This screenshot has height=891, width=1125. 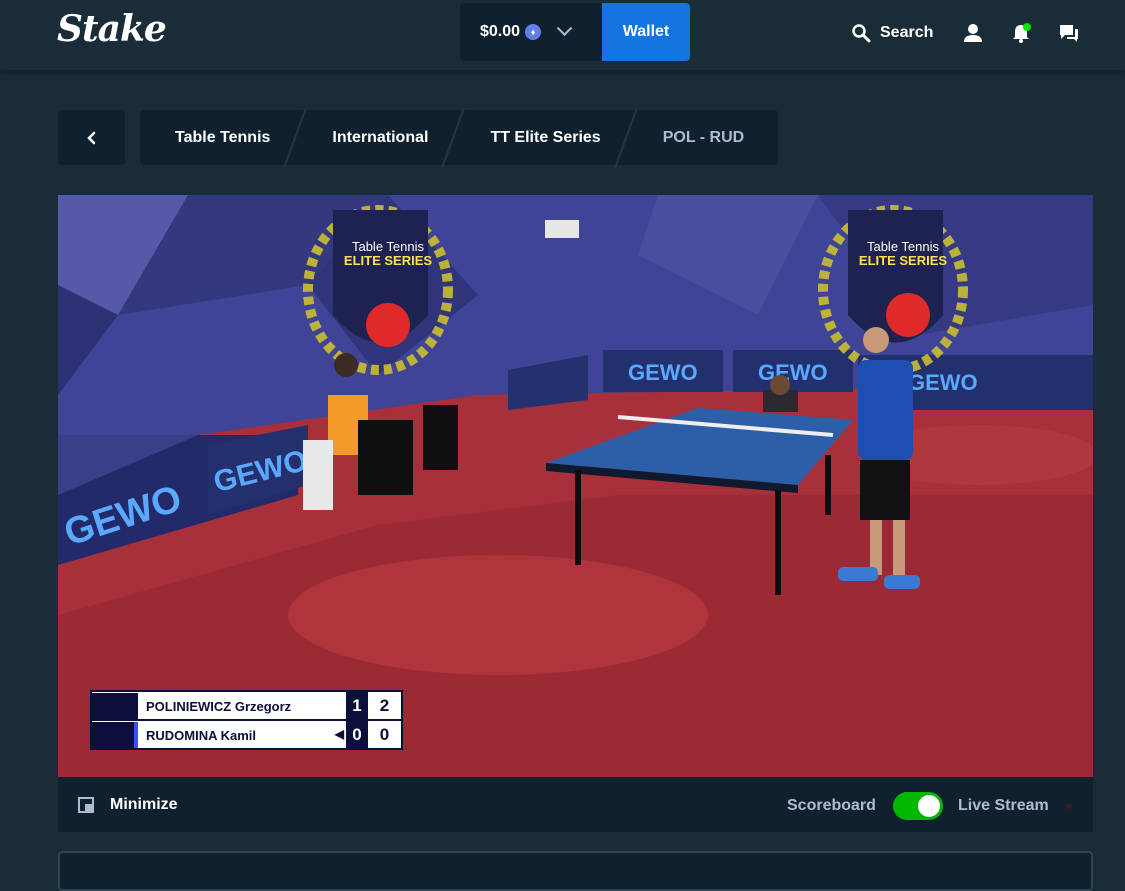 I want to click on ethereum-icon: ♦, so click(x=533, y=32).